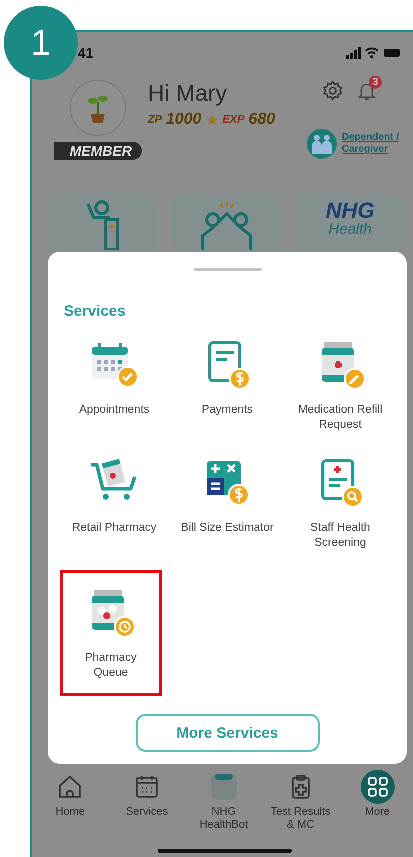 Image resolution: width=413 pixels, height=857 pixels. I want to click on star-icon, so click(212, 120).